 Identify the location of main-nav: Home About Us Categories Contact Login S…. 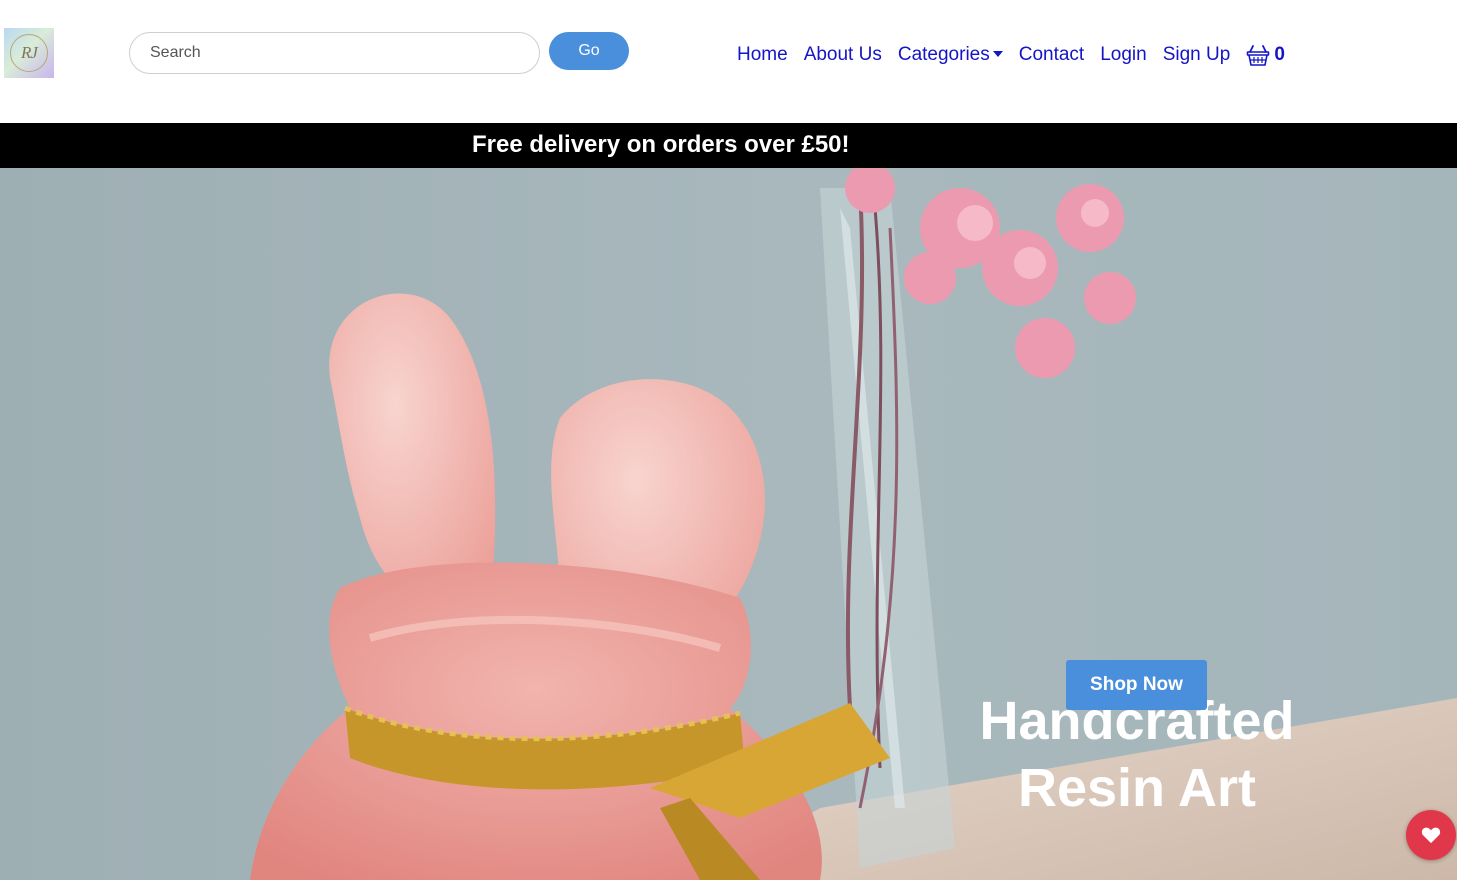
(1011, 55).